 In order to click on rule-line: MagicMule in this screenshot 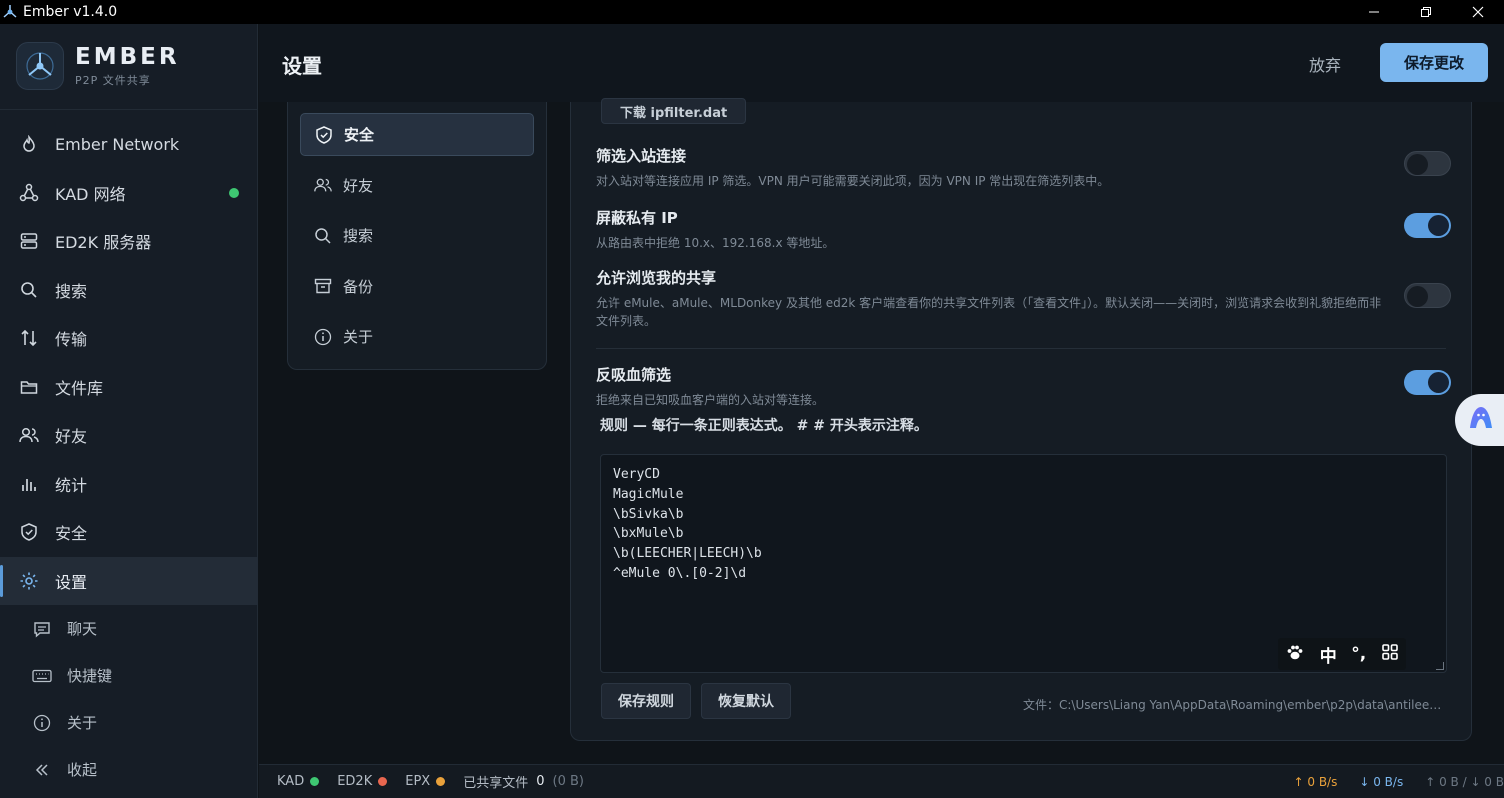, I will do `click(648, 494)`.